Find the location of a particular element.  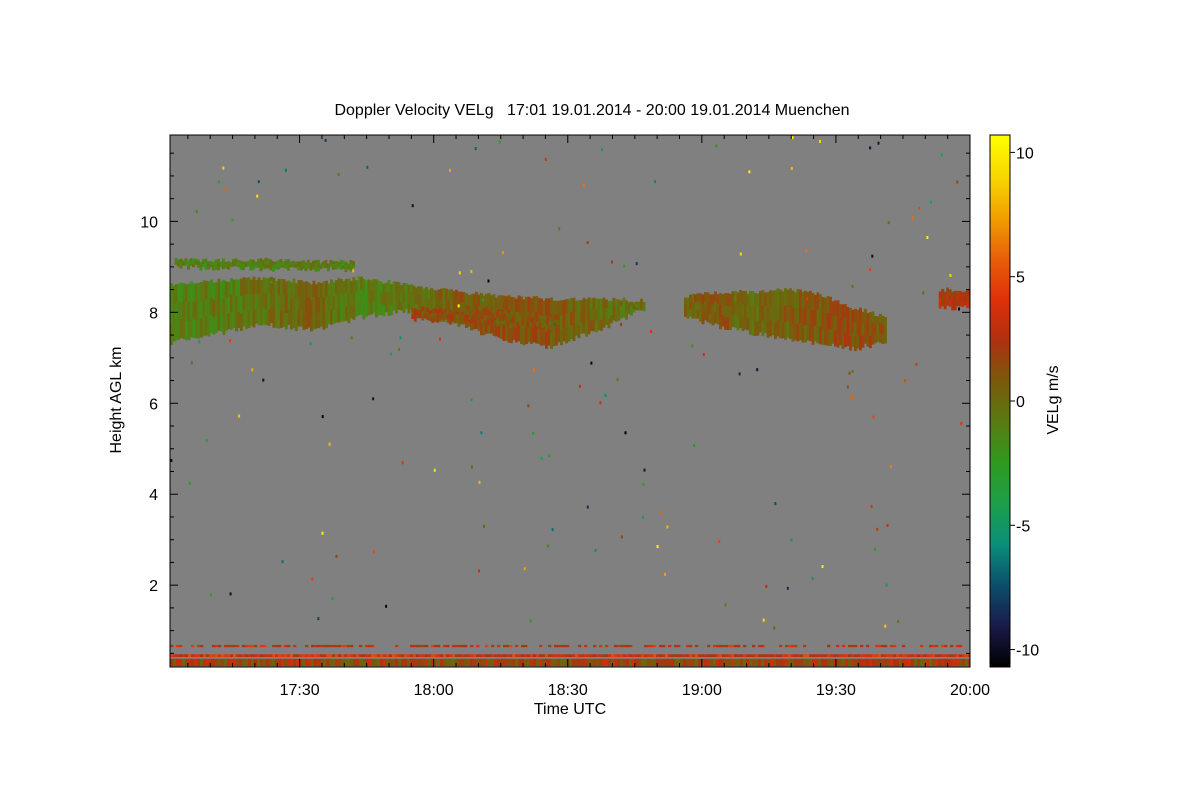

y-tick-label: 10 is located at coordinates (149, 222).